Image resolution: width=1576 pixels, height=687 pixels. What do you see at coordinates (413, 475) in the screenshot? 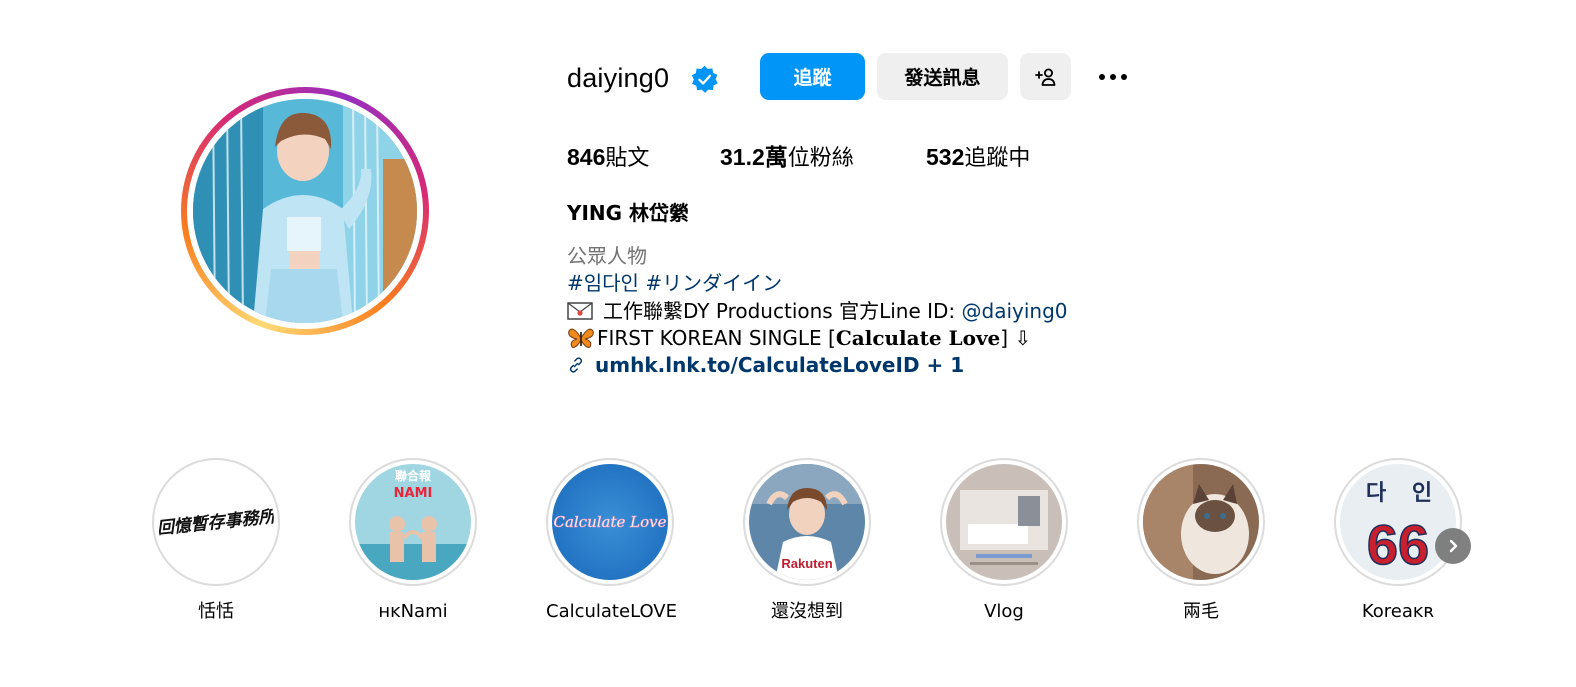
I see `highlight-cover-text: 聯合報` at bounding box center [413, 475].